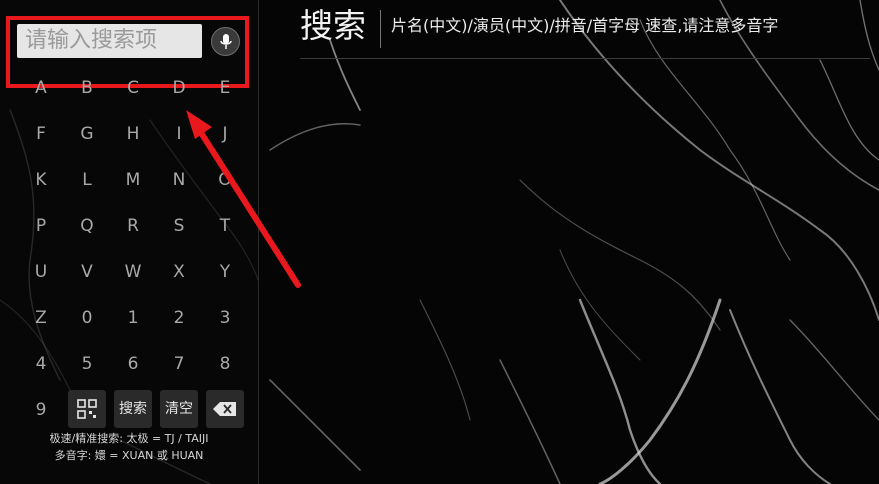  What do you see at coordinates (179, 409) in the screenshot?
I see `clear-button: 清空` at bounding box center [179, 409].